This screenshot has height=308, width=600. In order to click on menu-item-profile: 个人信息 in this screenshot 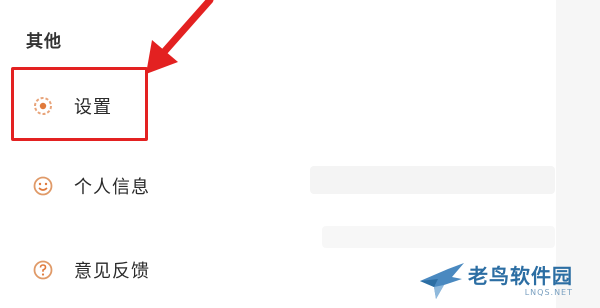, I will do `click(90, 186)`.